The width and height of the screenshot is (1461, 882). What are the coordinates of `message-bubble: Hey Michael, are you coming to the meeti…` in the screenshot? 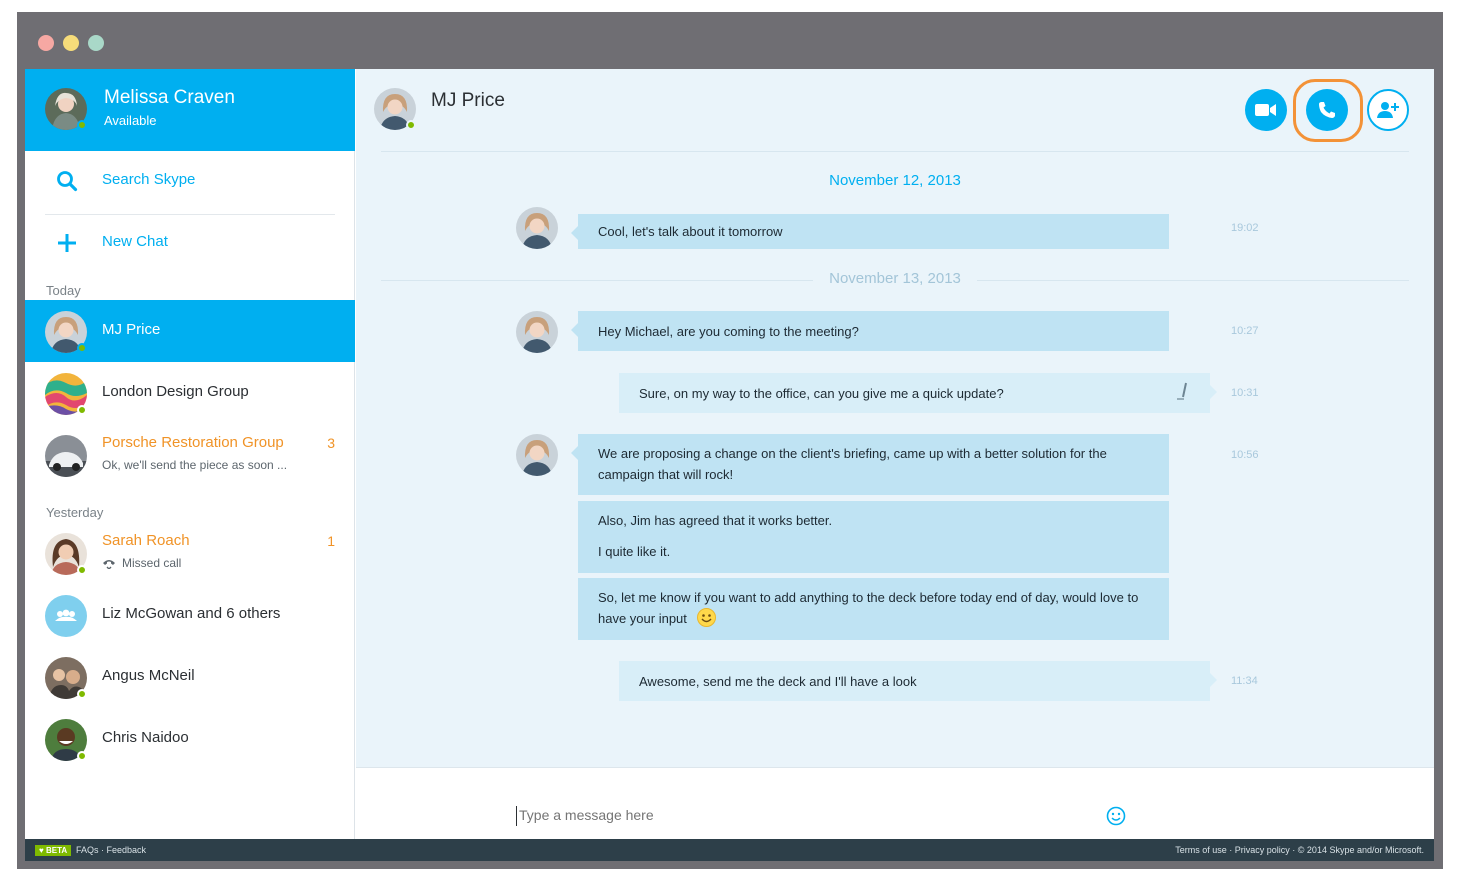 It's located at (870, 331).